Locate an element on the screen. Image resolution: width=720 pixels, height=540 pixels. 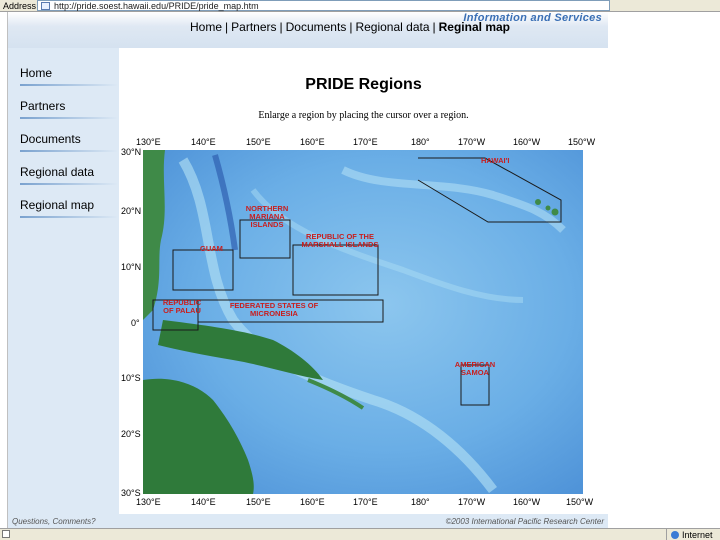
page-icon is located at coordinates (45, 5).